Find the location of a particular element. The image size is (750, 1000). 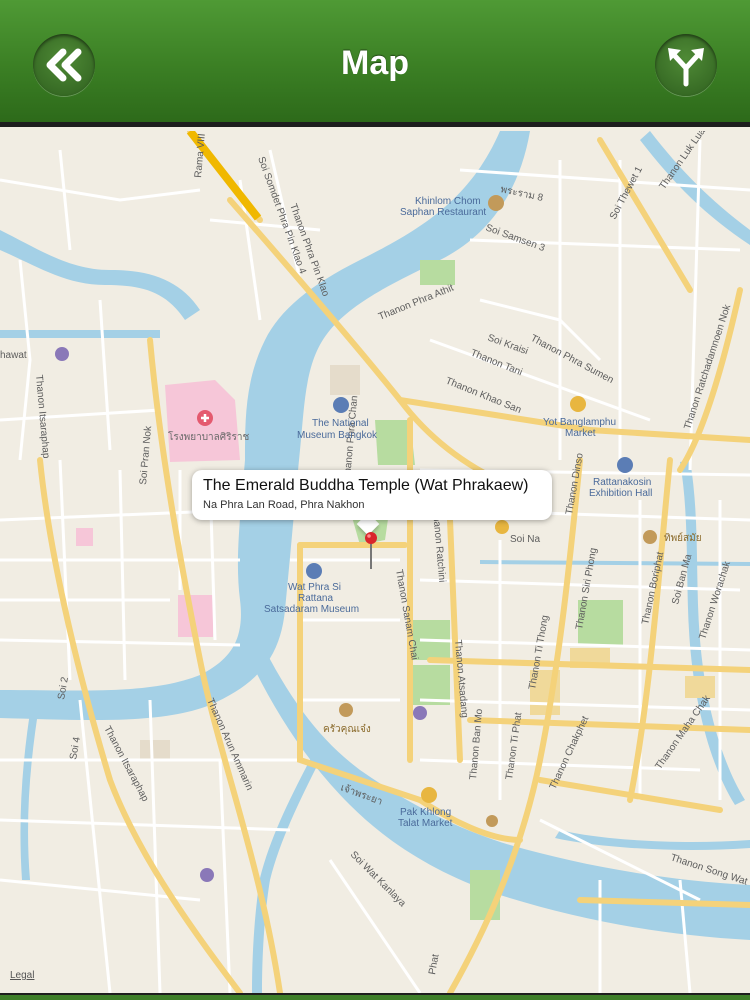

street-label: Thanon Maha Chak is located at coordinates (683, 732).